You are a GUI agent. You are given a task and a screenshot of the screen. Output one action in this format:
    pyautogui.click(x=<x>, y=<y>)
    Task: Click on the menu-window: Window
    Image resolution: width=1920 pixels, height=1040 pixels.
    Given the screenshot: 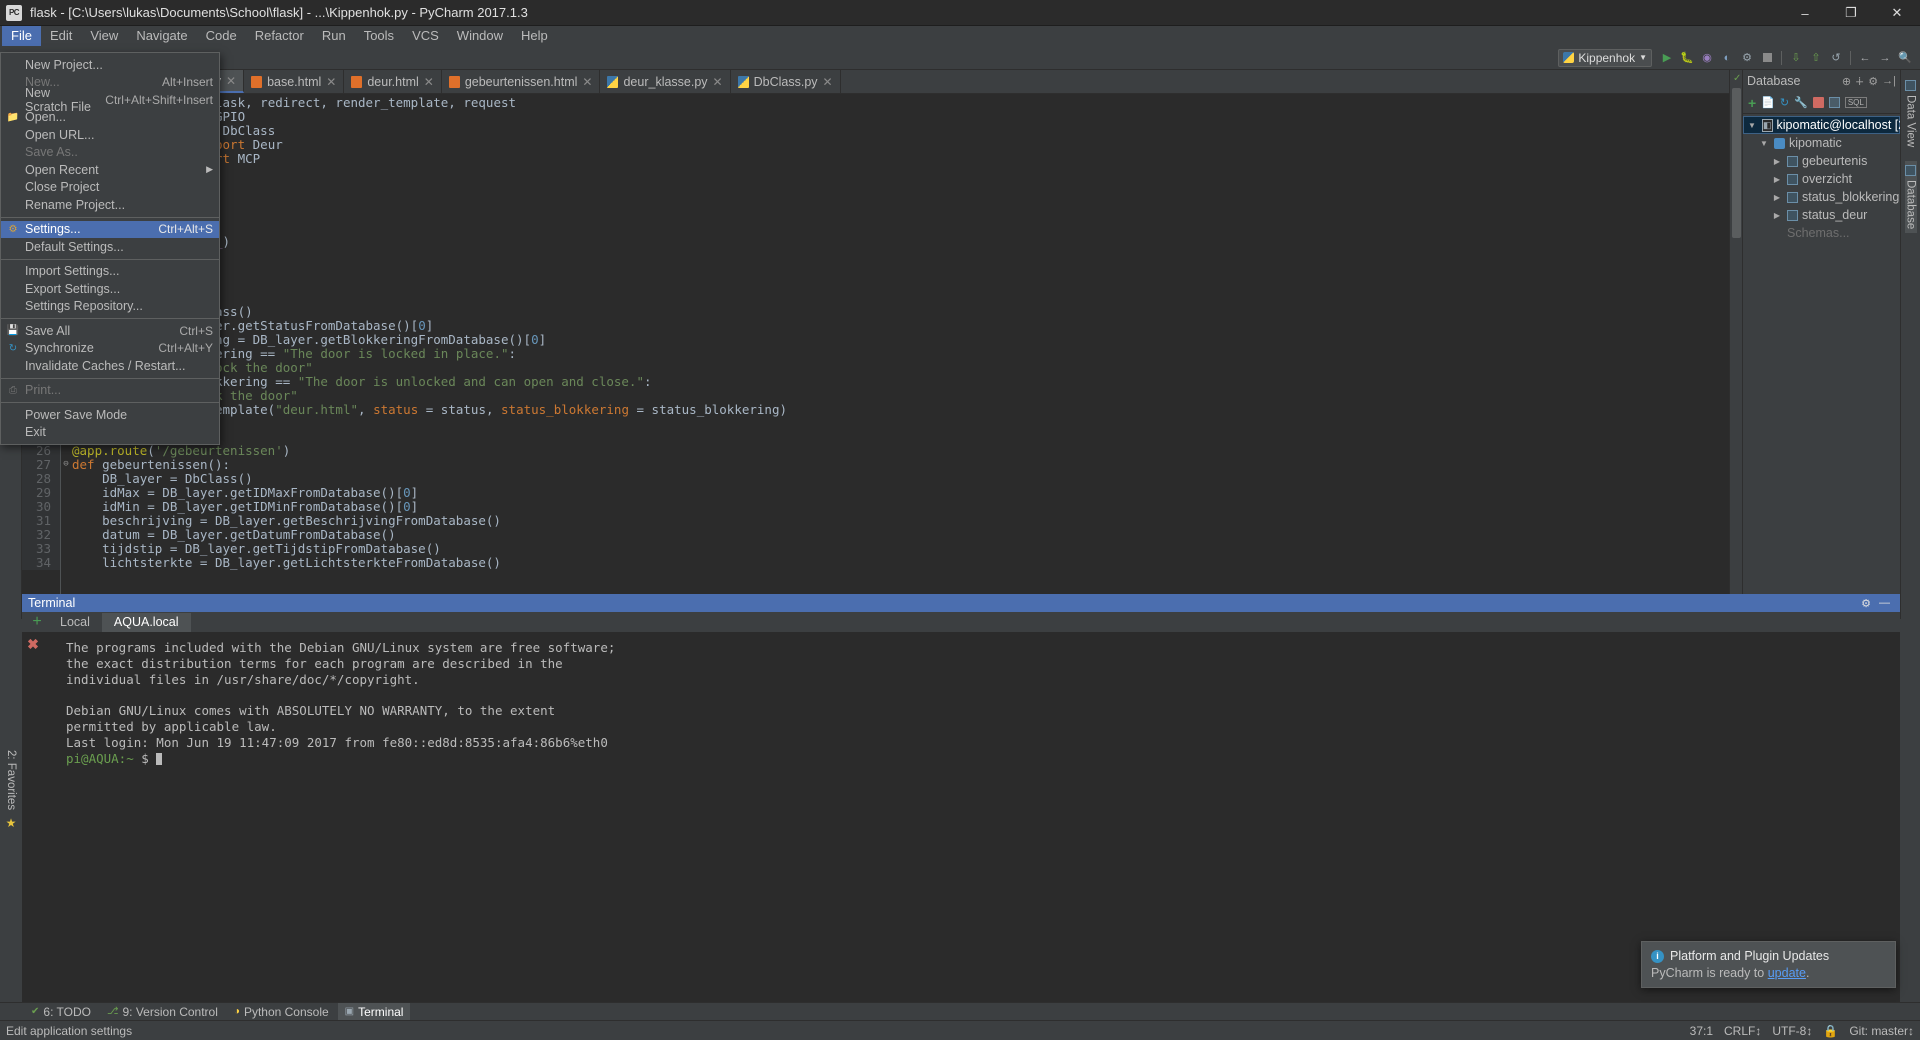 What is the action you would take?
    pyautogui.click(x=480, y=36)
    